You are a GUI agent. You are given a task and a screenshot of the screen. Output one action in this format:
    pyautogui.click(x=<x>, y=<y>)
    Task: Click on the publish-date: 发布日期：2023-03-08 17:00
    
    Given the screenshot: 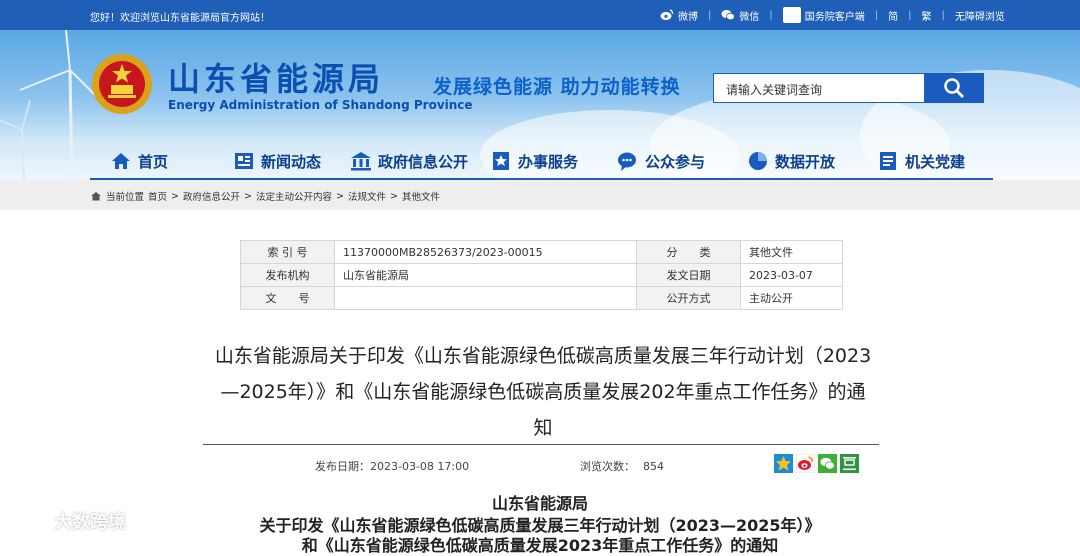 What is the action you would take?
    pyautogui.click(x=392, y=466)
    